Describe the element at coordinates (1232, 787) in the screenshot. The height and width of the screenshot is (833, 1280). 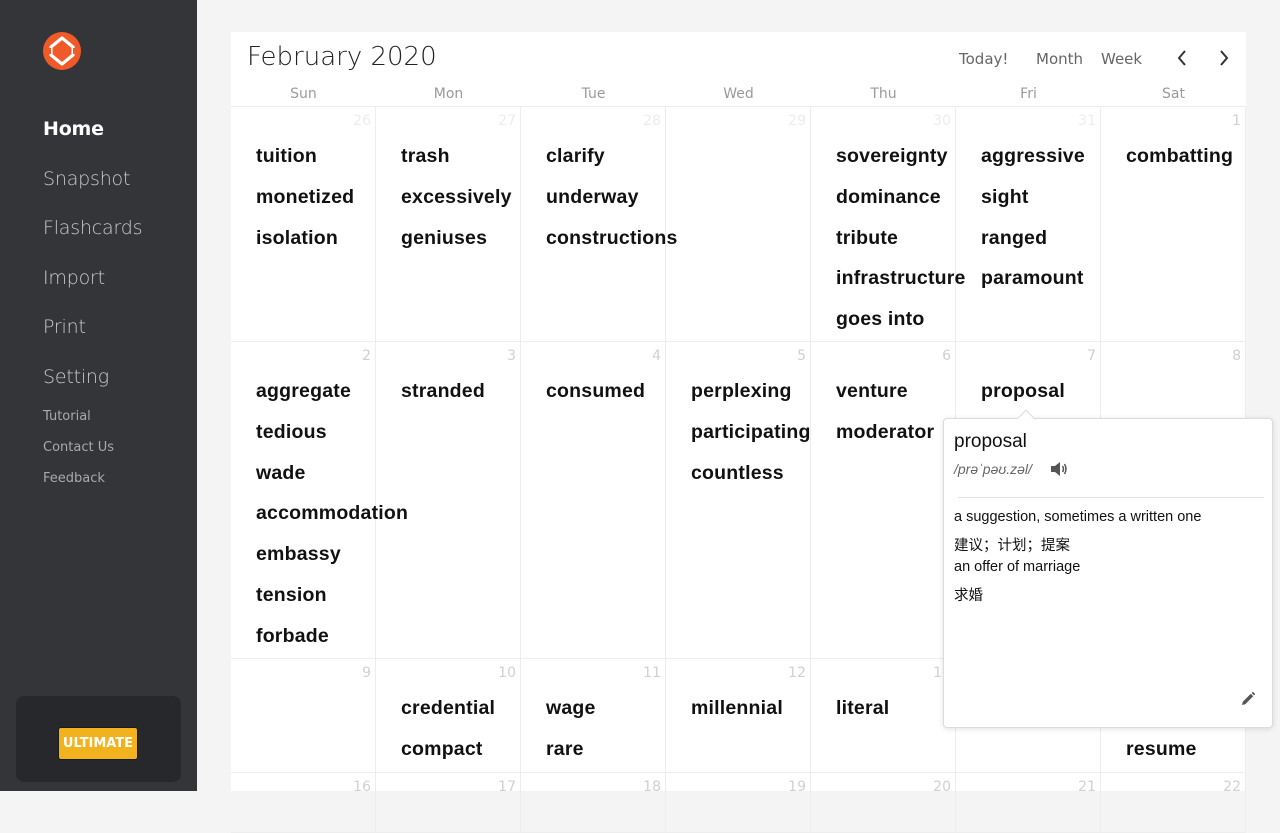
I see `day-number: 22` at that location.